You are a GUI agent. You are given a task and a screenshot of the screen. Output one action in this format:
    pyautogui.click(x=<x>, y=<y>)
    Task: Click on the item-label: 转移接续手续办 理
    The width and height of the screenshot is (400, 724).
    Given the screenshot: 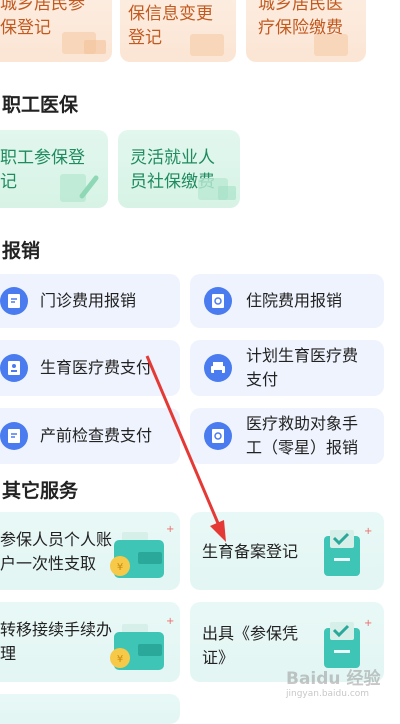 What is the action you would take?
    pyautogui.click(x=56, y=641)
    